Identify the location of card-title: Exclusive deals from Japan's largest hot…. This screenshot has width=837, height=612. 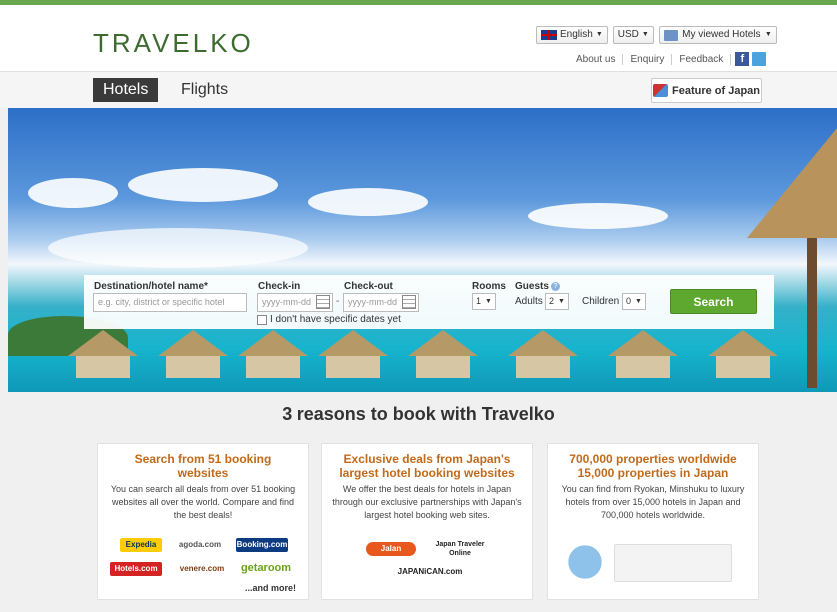
(427, 466).